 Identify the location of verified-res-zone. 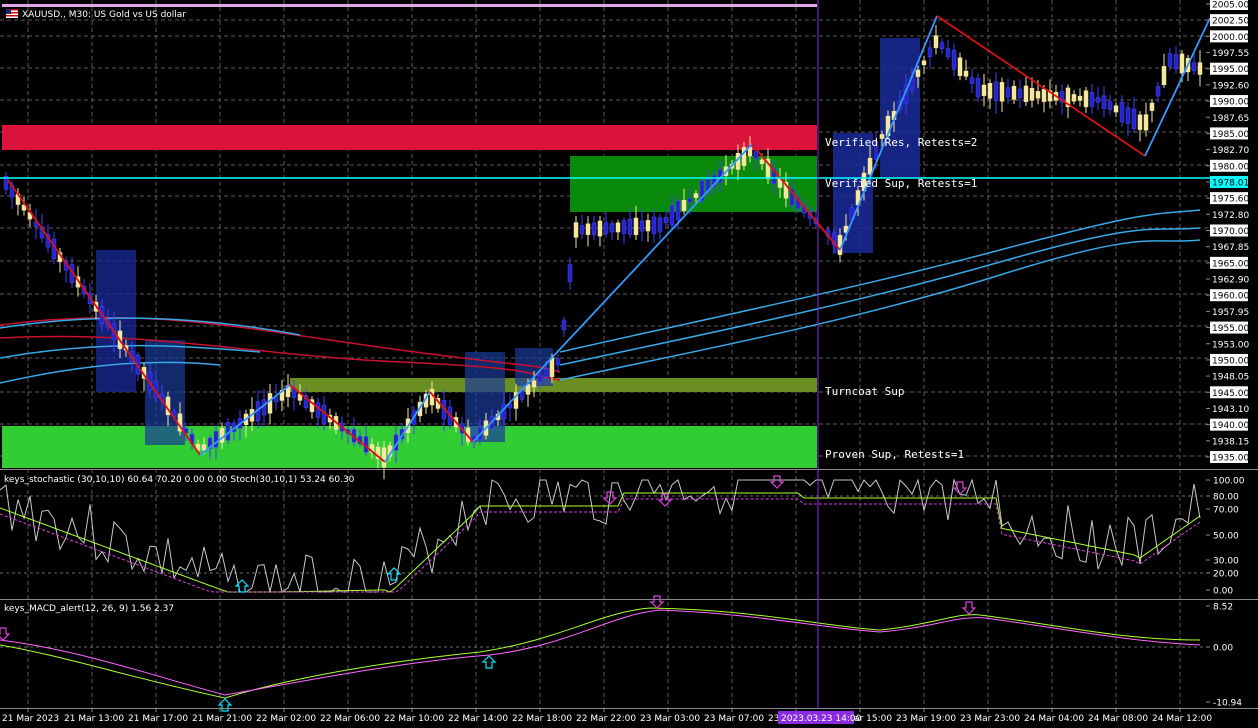
(409, 137).